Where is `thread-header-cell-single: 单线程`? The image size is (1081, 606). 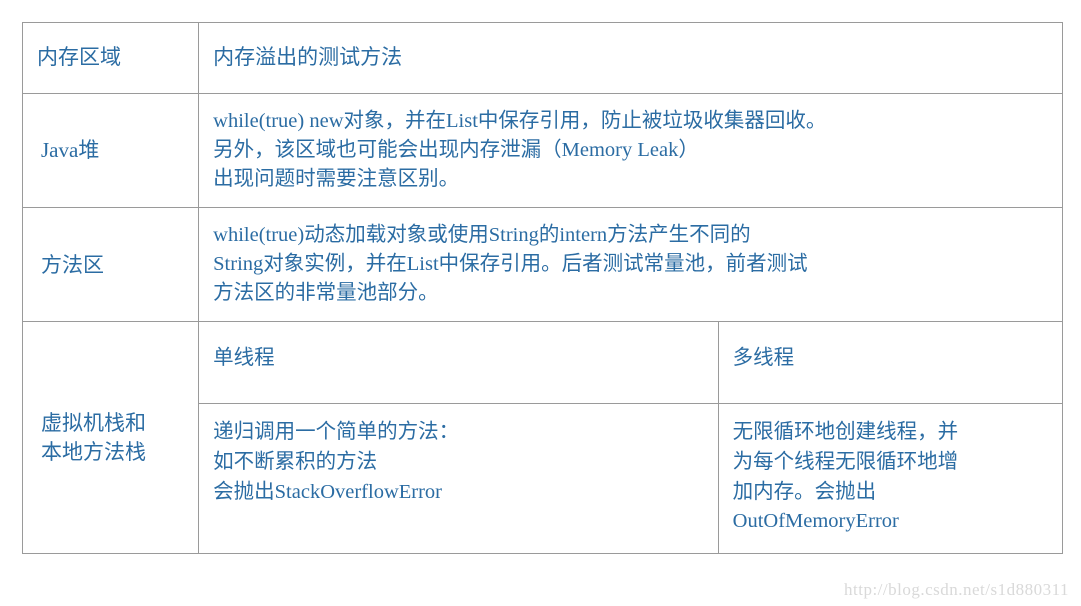 thread-header-cell-single: 单线程 is located at coordinates (459, 363).